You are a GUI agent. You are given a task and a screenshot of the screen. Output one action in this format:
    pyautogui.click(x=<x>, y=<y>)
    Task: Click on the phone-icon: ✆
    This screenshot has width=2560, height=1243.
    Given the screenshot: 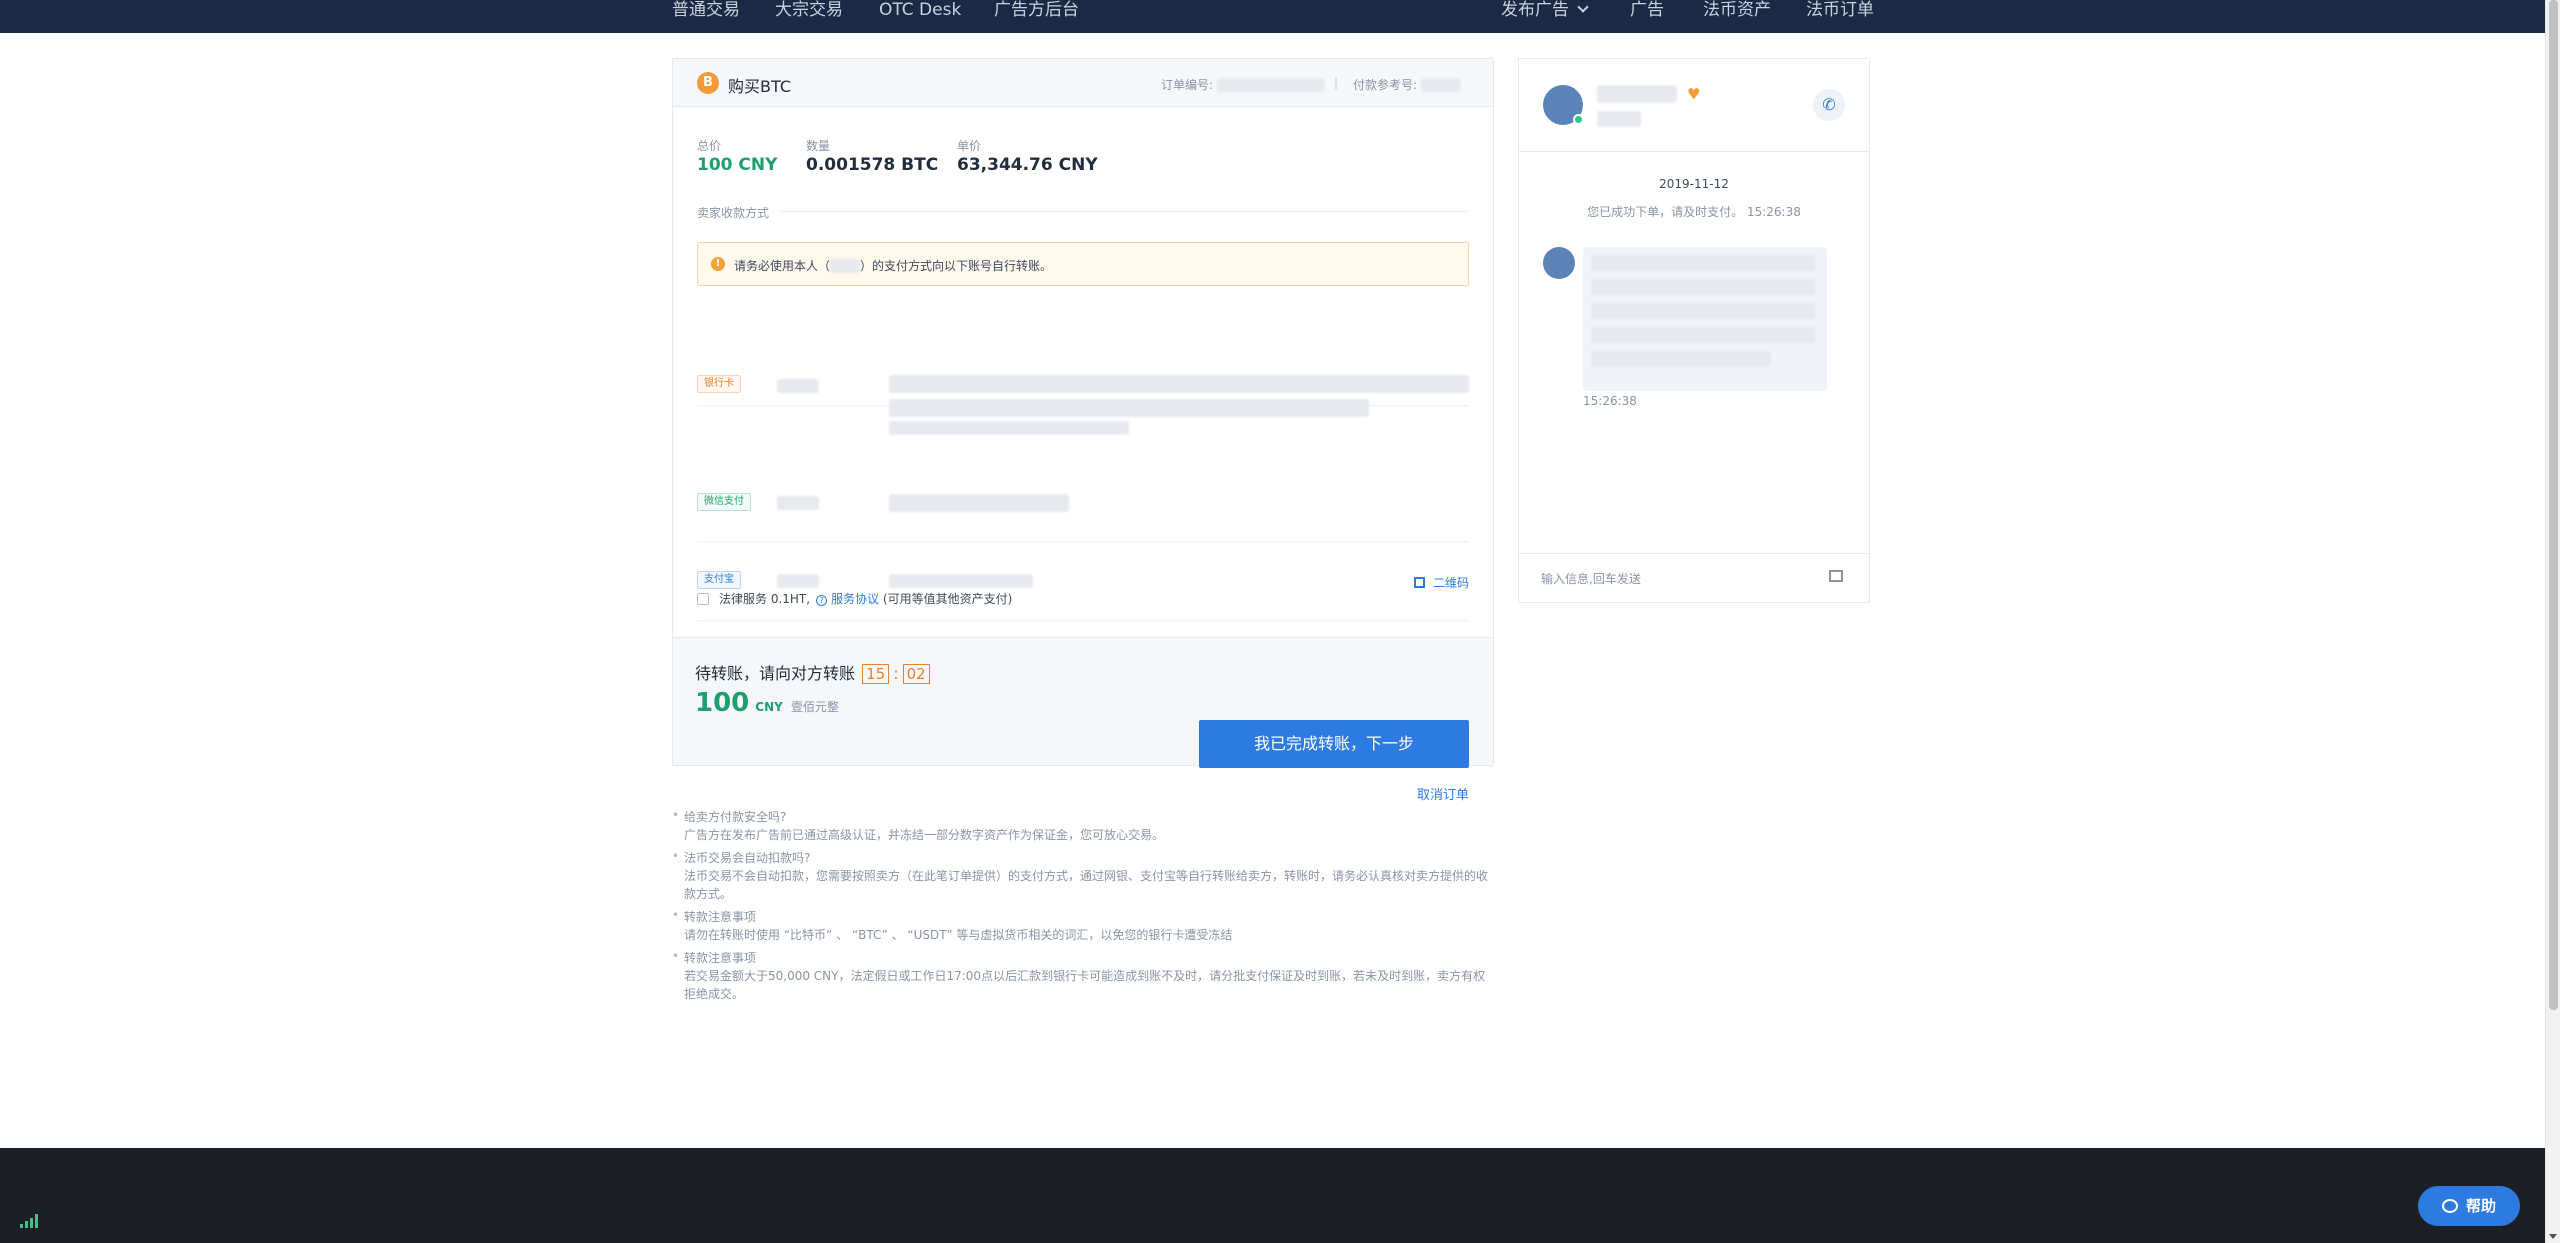 What is the action you would take?
    pyautogui.click(x=1829, y=105)
    